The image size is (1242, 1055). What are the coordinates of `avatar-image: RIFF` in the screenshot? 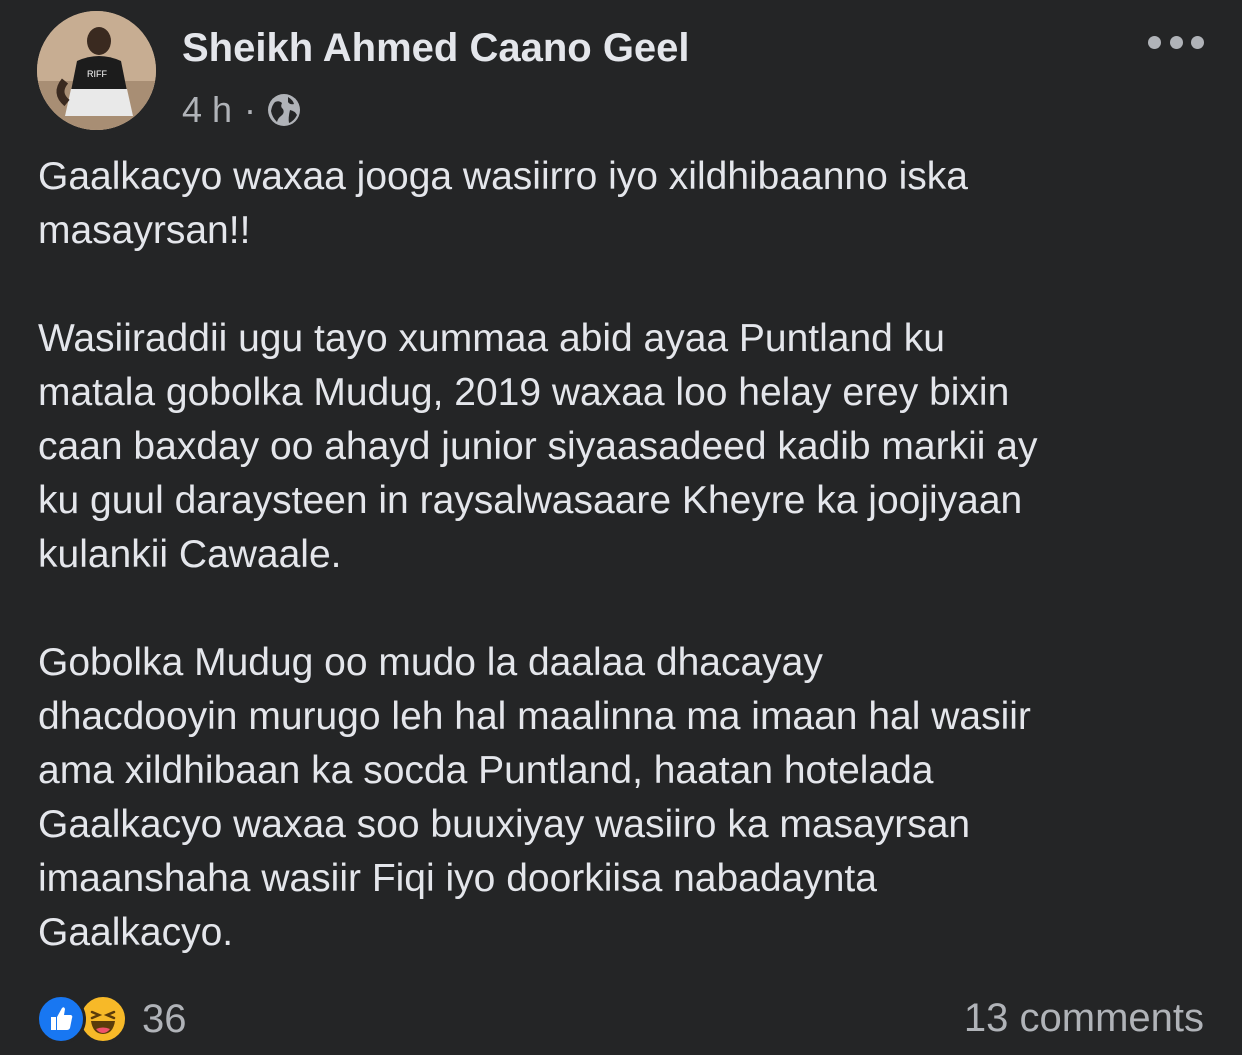 It's located at (96, 70).